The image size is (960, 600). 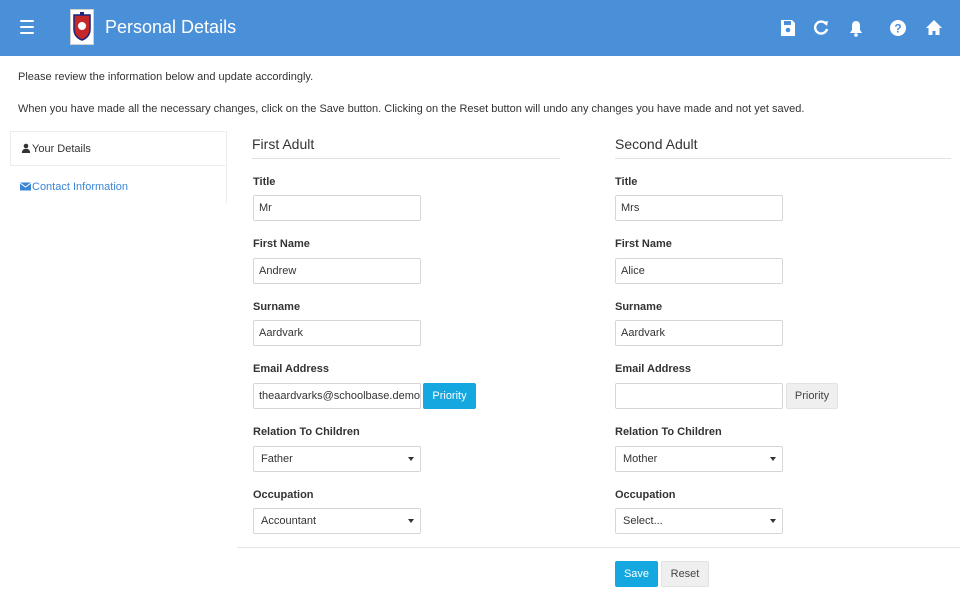 I want to click on second-adult-relation-value: Mother, so click(x=640, y=459).